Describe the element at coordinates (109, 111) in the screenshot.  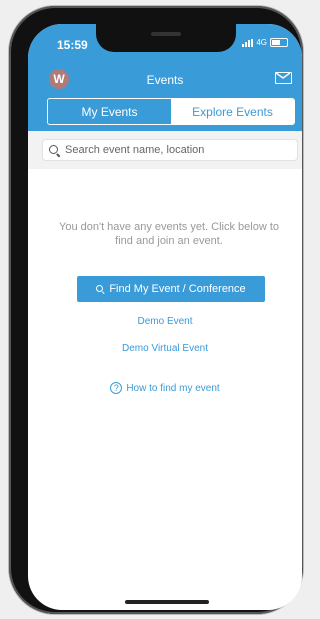
I see `tab-my-events: My Events` at that location.